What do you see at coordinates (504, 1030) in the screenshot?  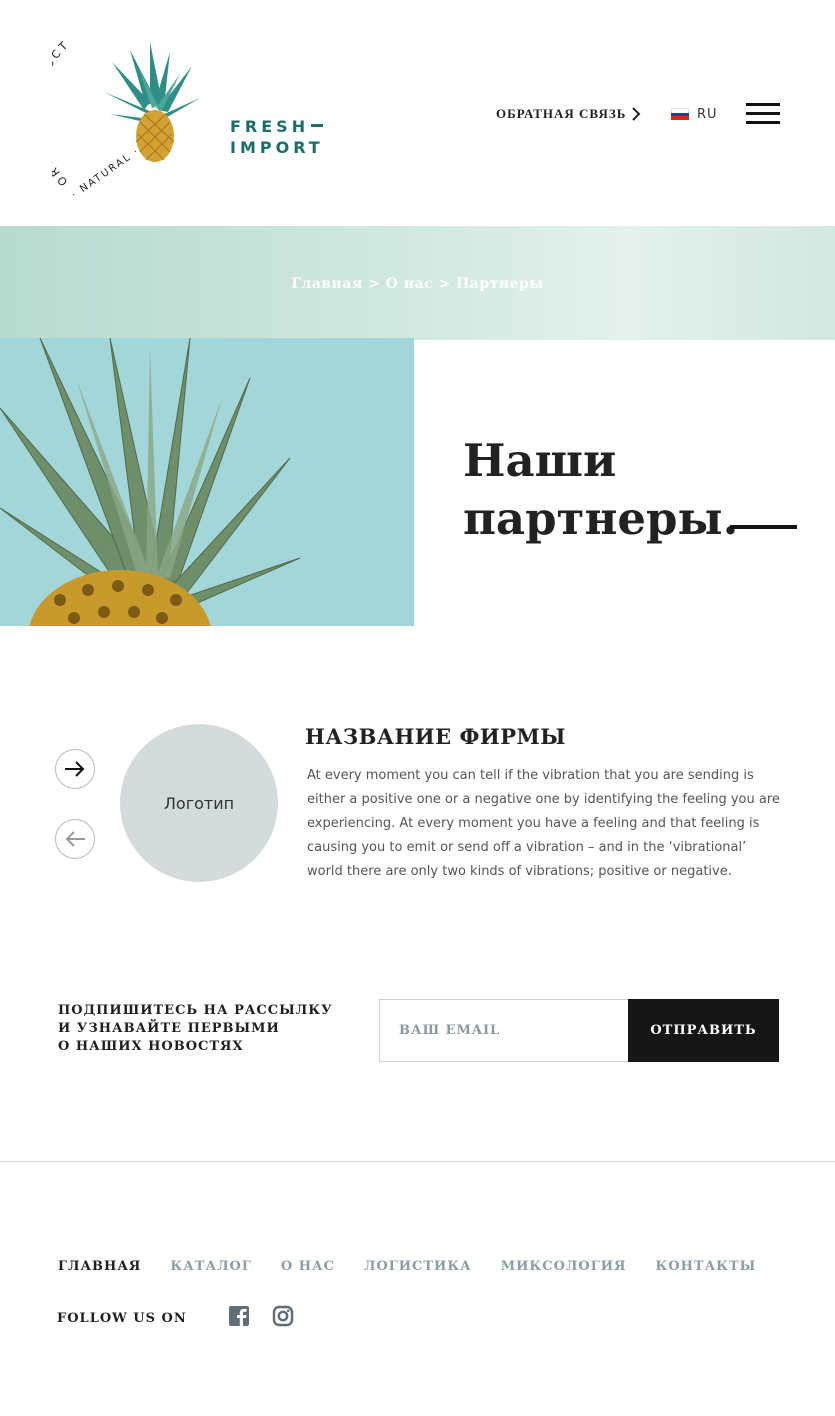 I see `email-input` at bounding box center [504, 1030].